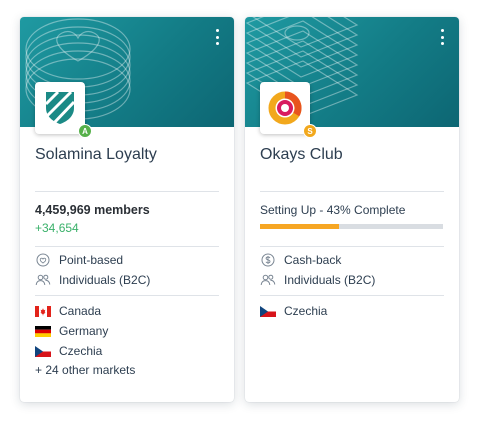 The height and width of the screenshot is (424, 479). What do you see at coordinates (351, 226) in the screenshot?
I see `setup-progress-bar` at bounding box center [351, 226].